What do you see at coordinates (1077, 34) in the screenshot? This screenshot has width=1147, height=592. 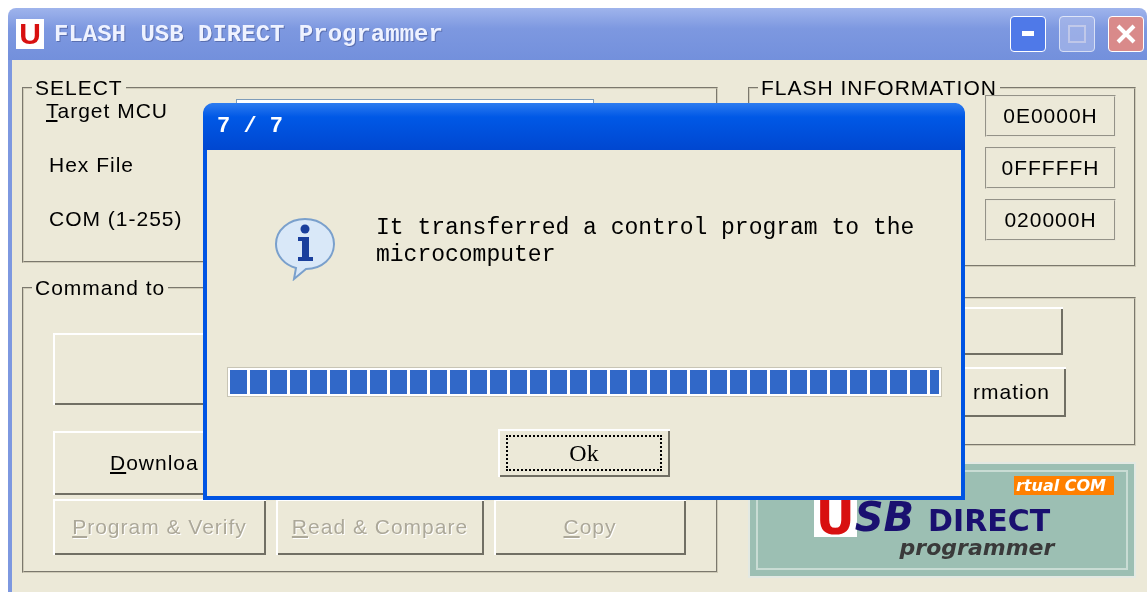 I see `maximize-icon` at bounding box center [1077, 34].